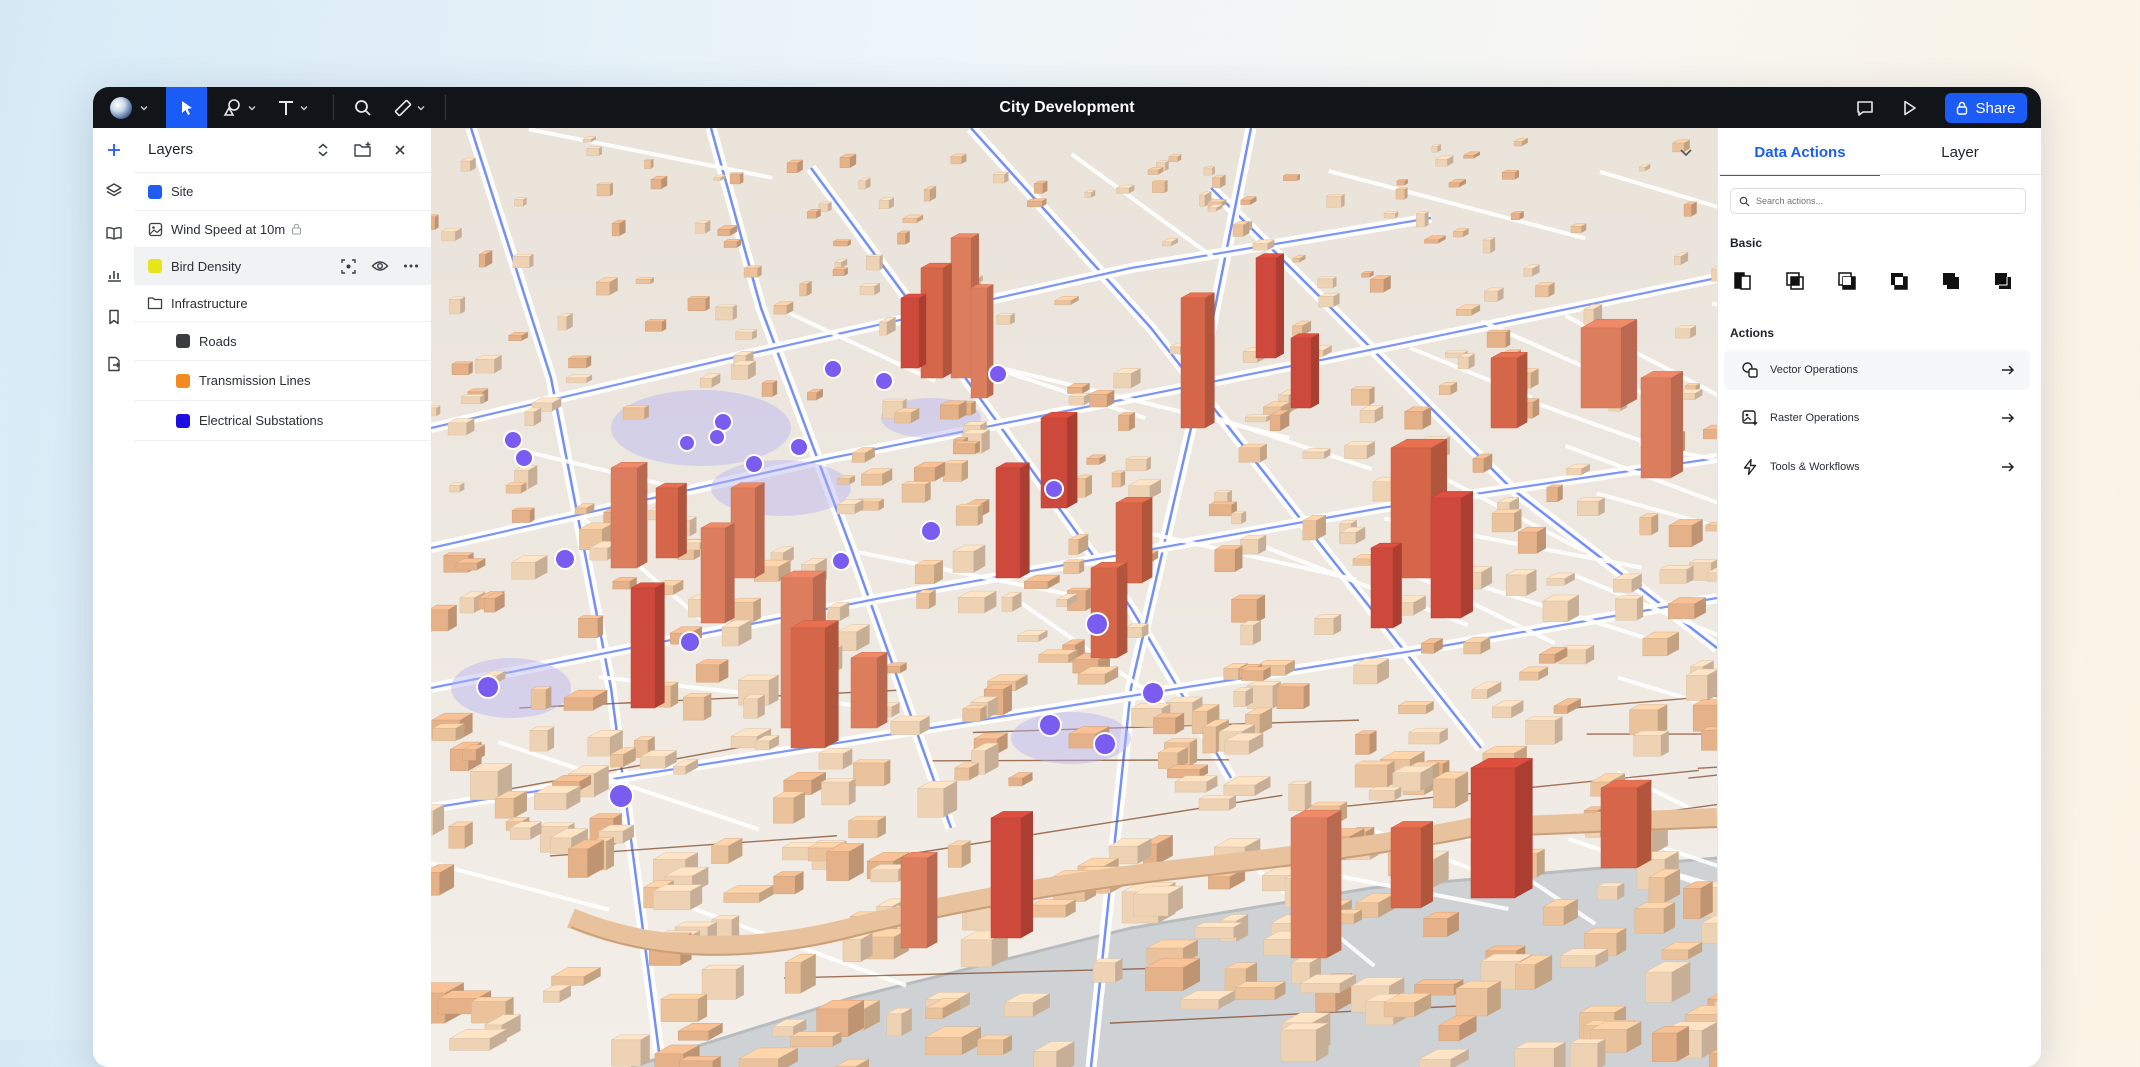 The image size is (2140, 1067). What do you see at coordinates (323, 150) in the screenshot?
I see `sort-button` at bounding box center [323, 150].